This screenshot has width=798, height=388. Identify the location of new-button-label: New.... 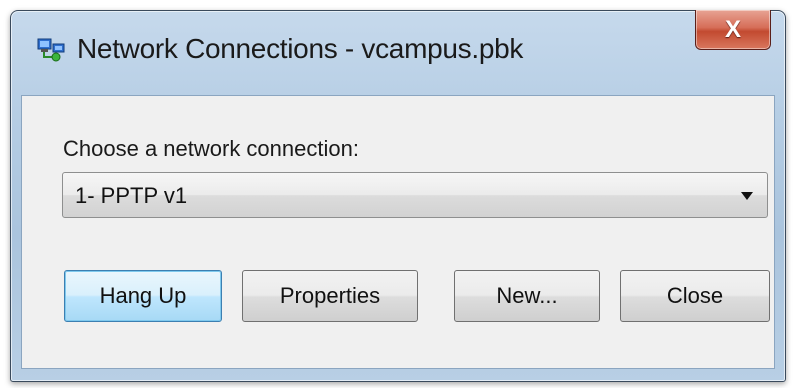
(527, 295).